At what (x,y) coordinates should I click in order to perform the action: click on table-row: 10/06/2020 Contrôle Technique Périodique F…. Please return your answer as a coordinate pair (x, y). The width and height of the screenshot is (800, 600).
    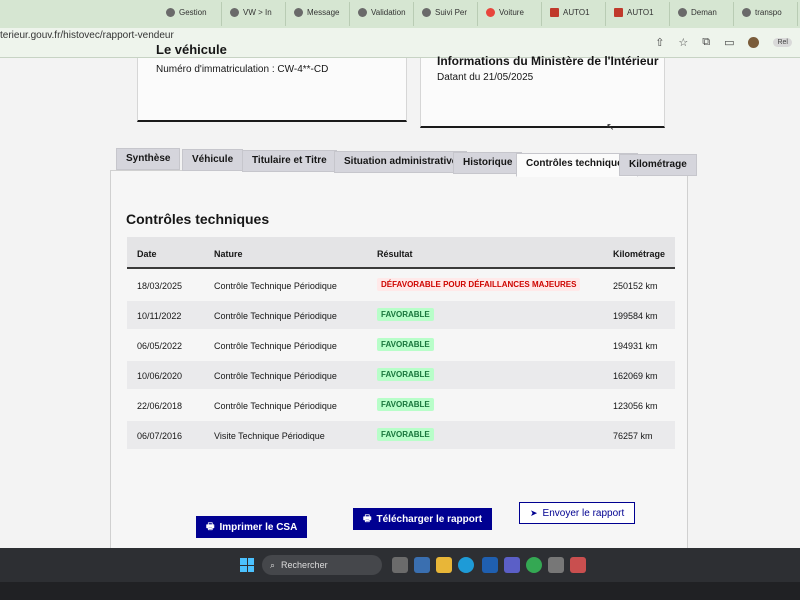
    Looking at the image, I should click on (401, 375).